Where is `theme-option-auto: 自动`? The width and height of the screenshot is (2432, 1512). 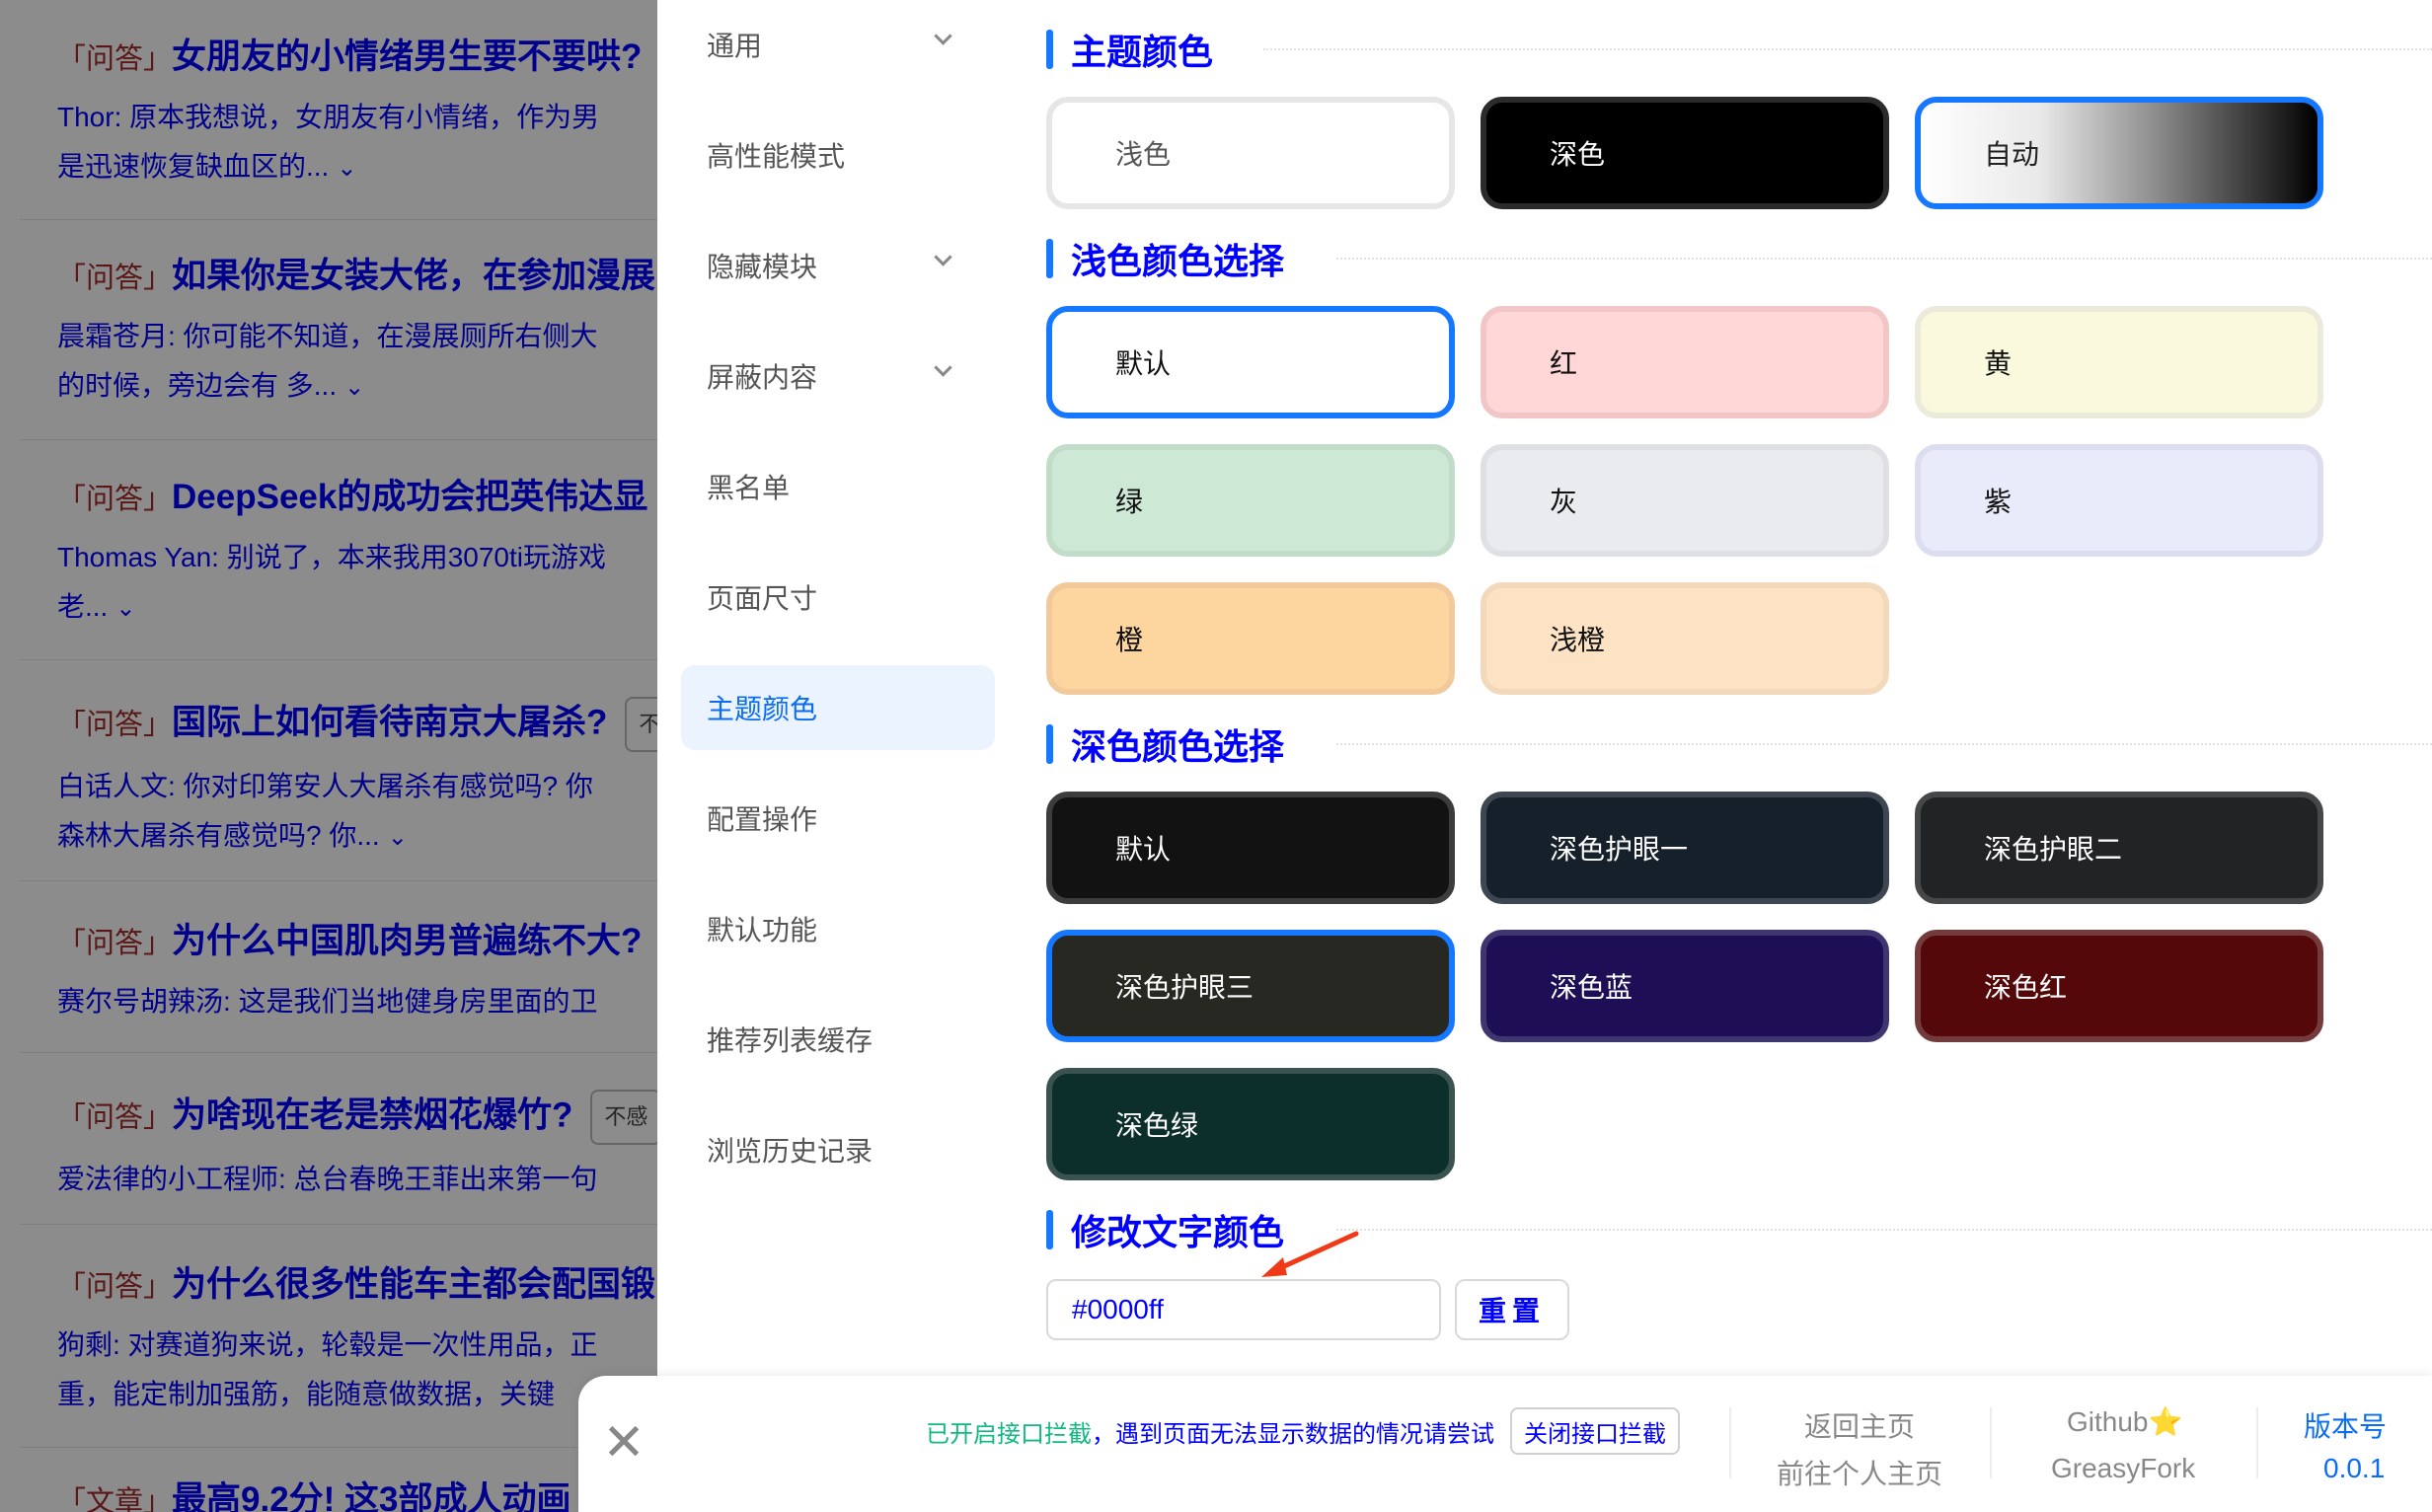 theme-option-auto: 自动 is located at coordinates (2119, 153).